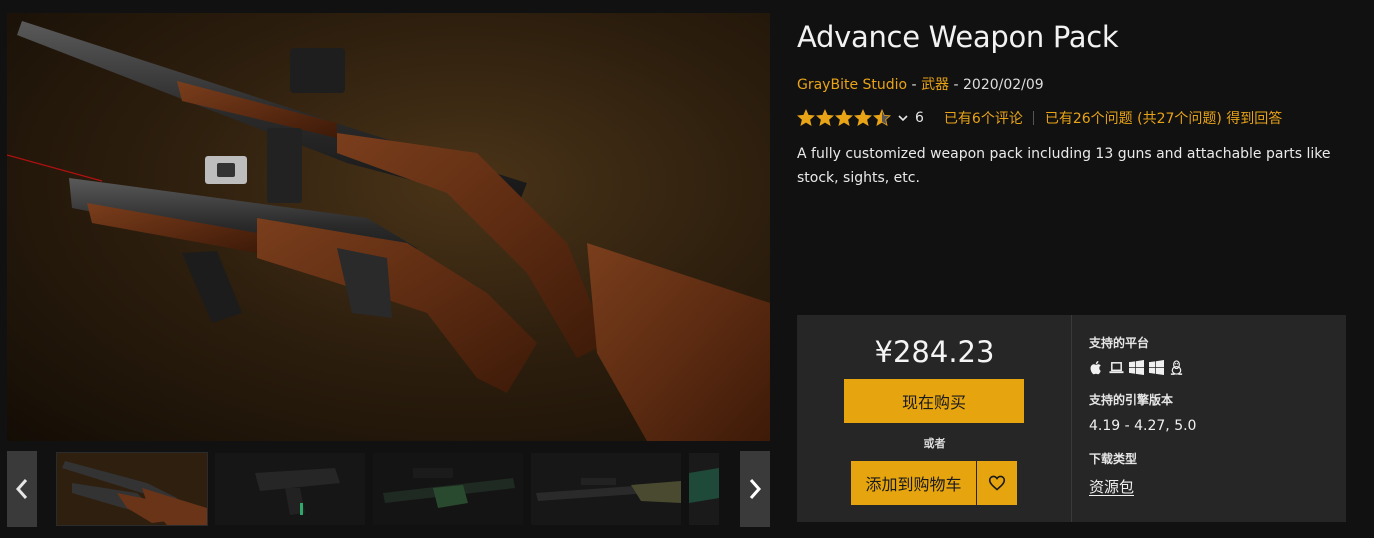 This screenshot has height=538, width=1374. What do you see at coordinates (1095, 368) in the screenshot?
I see `apple-icon` at bounding box center [1095, 368].